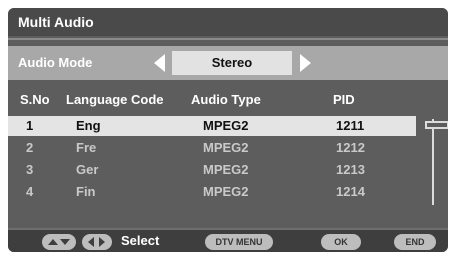 The width and height of the screenshot is (456, 260). What do you see at coordinates (226, 99) in the screenshot?
I see `header-audio-type: Audio Type` at bounding box center [226, 99].